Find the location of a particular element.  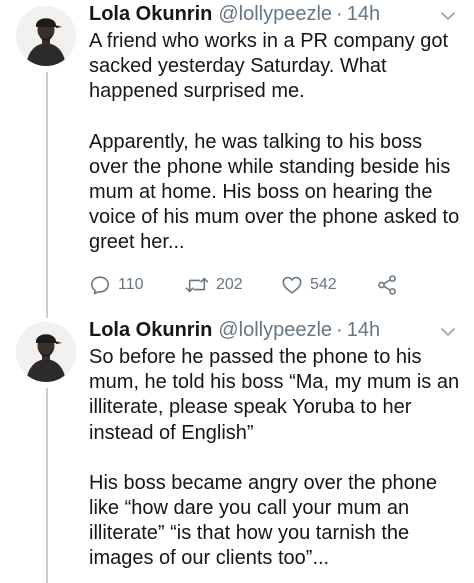

retweet-button: 202 is located at coordinates (214, 285).